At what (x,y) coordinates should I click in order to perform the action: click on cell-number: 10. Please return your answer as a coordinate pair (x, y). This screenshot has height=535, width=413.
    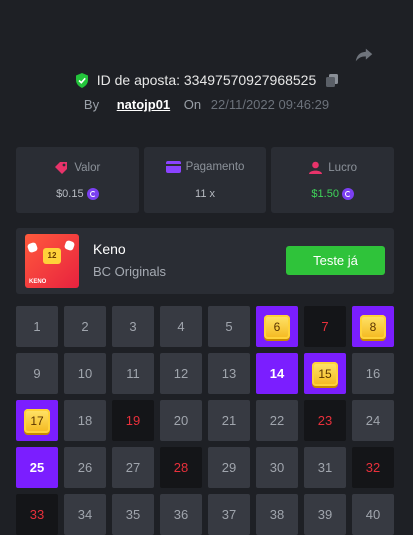
    Looking at the image, I should click on (85, 373).